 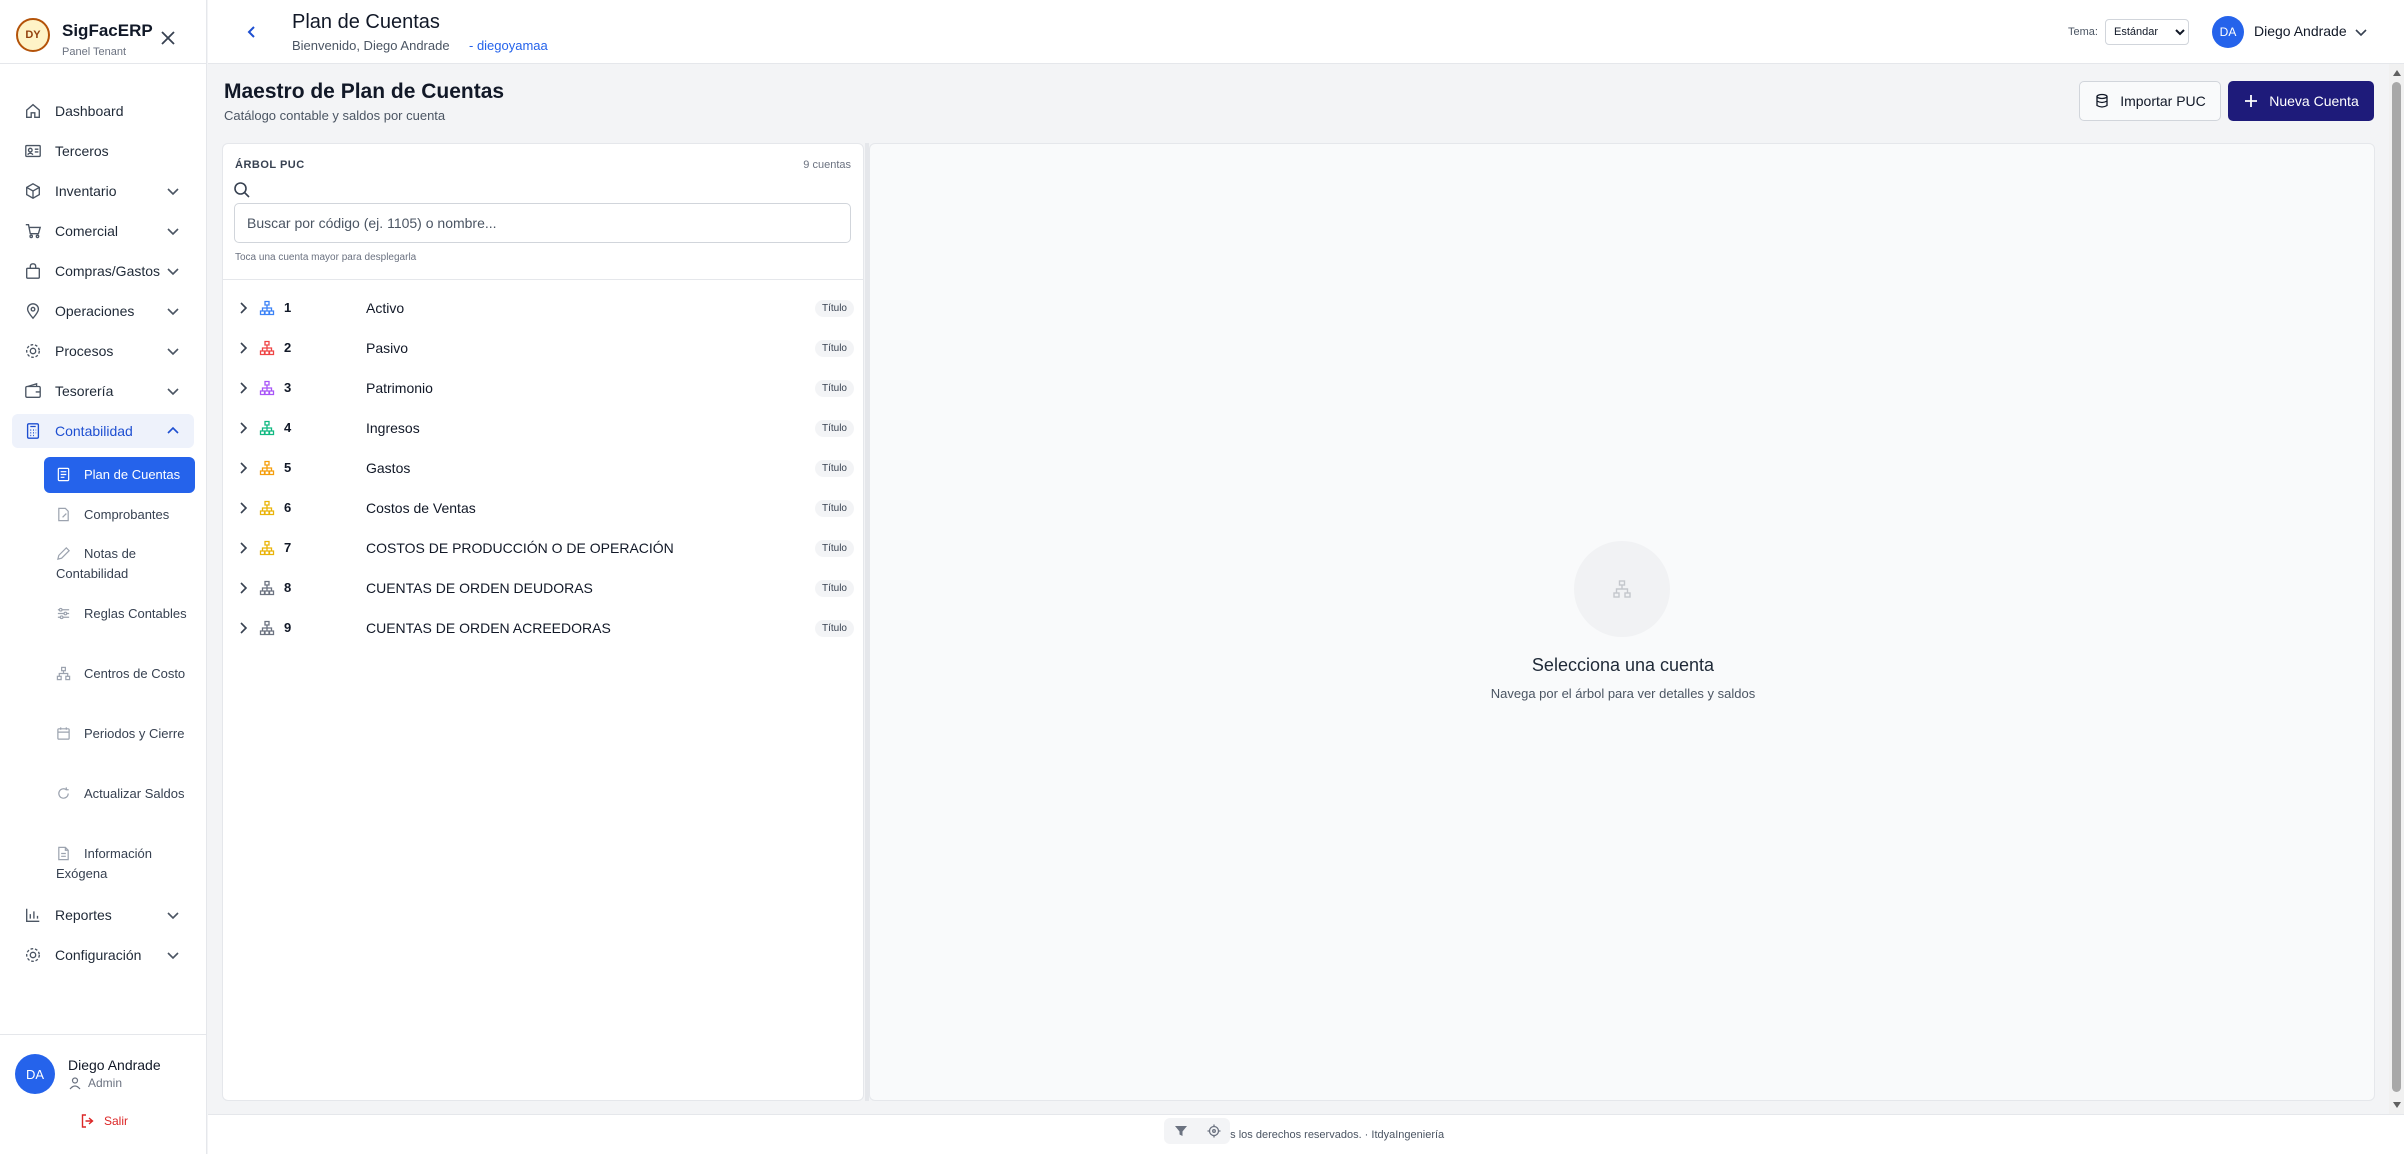 I want to click on id-card-icon, so click(x=33, y=151).